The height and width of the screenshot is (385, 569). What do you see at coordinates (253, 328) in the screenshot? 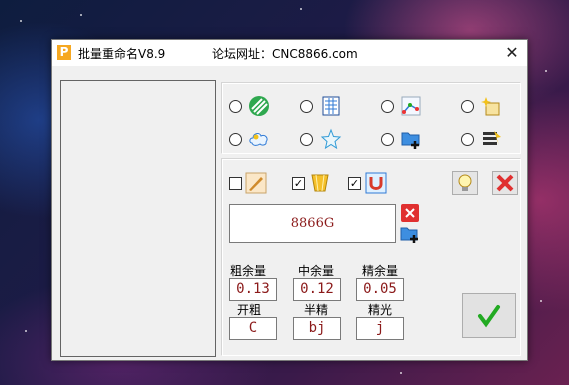
I see `open-rough-input: C` at bounding box center [253, 328].